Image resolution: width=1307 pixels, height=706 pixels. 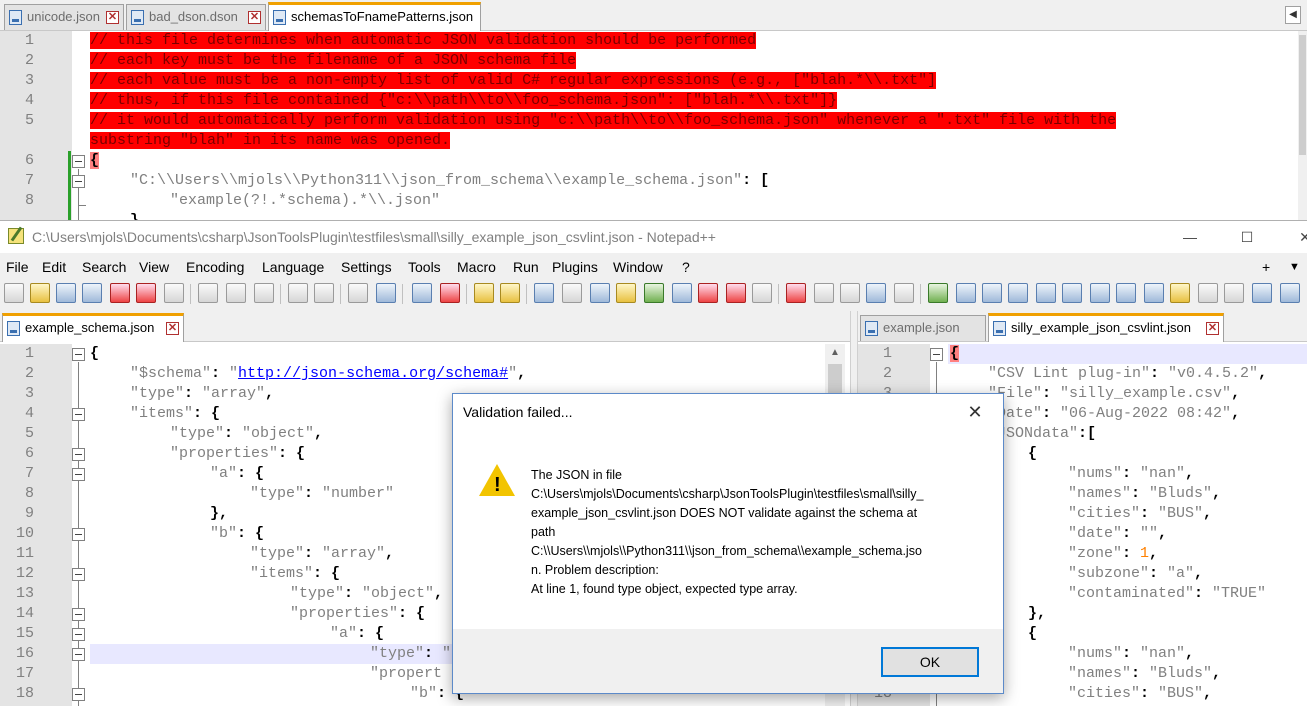 I want to click on plugin-abc-icon, so click(x=938, y=293).